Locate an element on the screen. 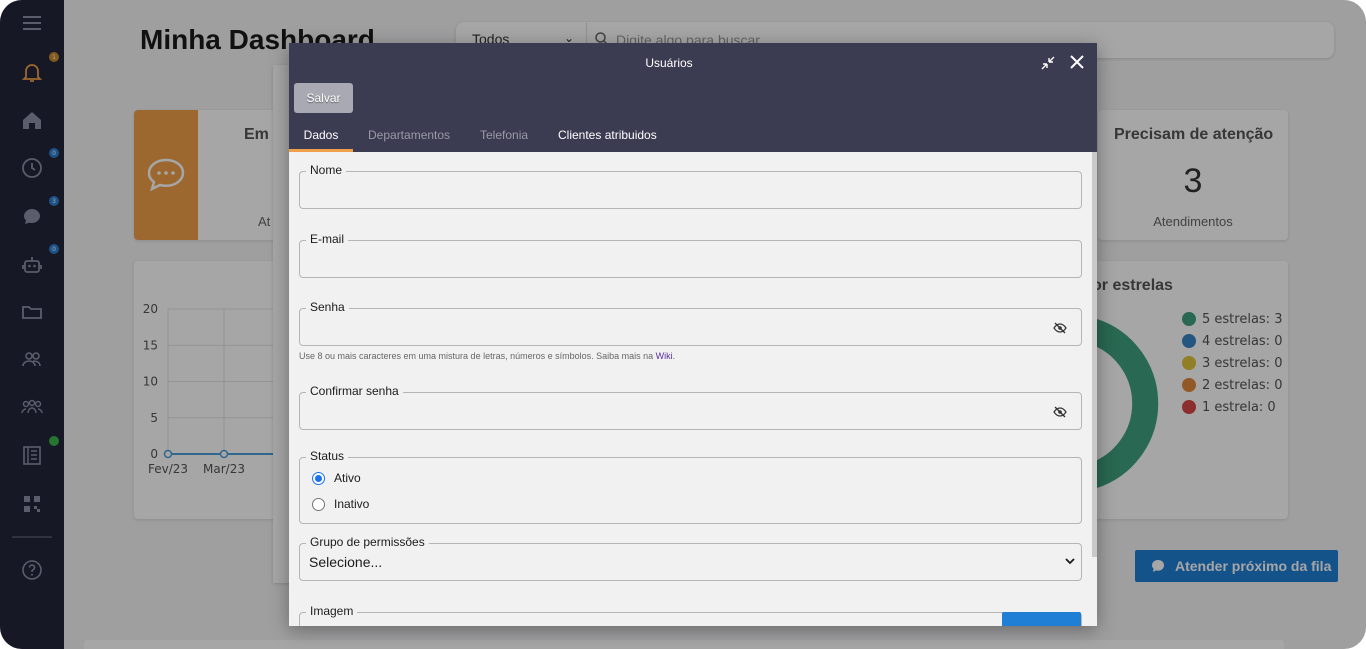  field-label: Status is located at coordinates (327, 456).